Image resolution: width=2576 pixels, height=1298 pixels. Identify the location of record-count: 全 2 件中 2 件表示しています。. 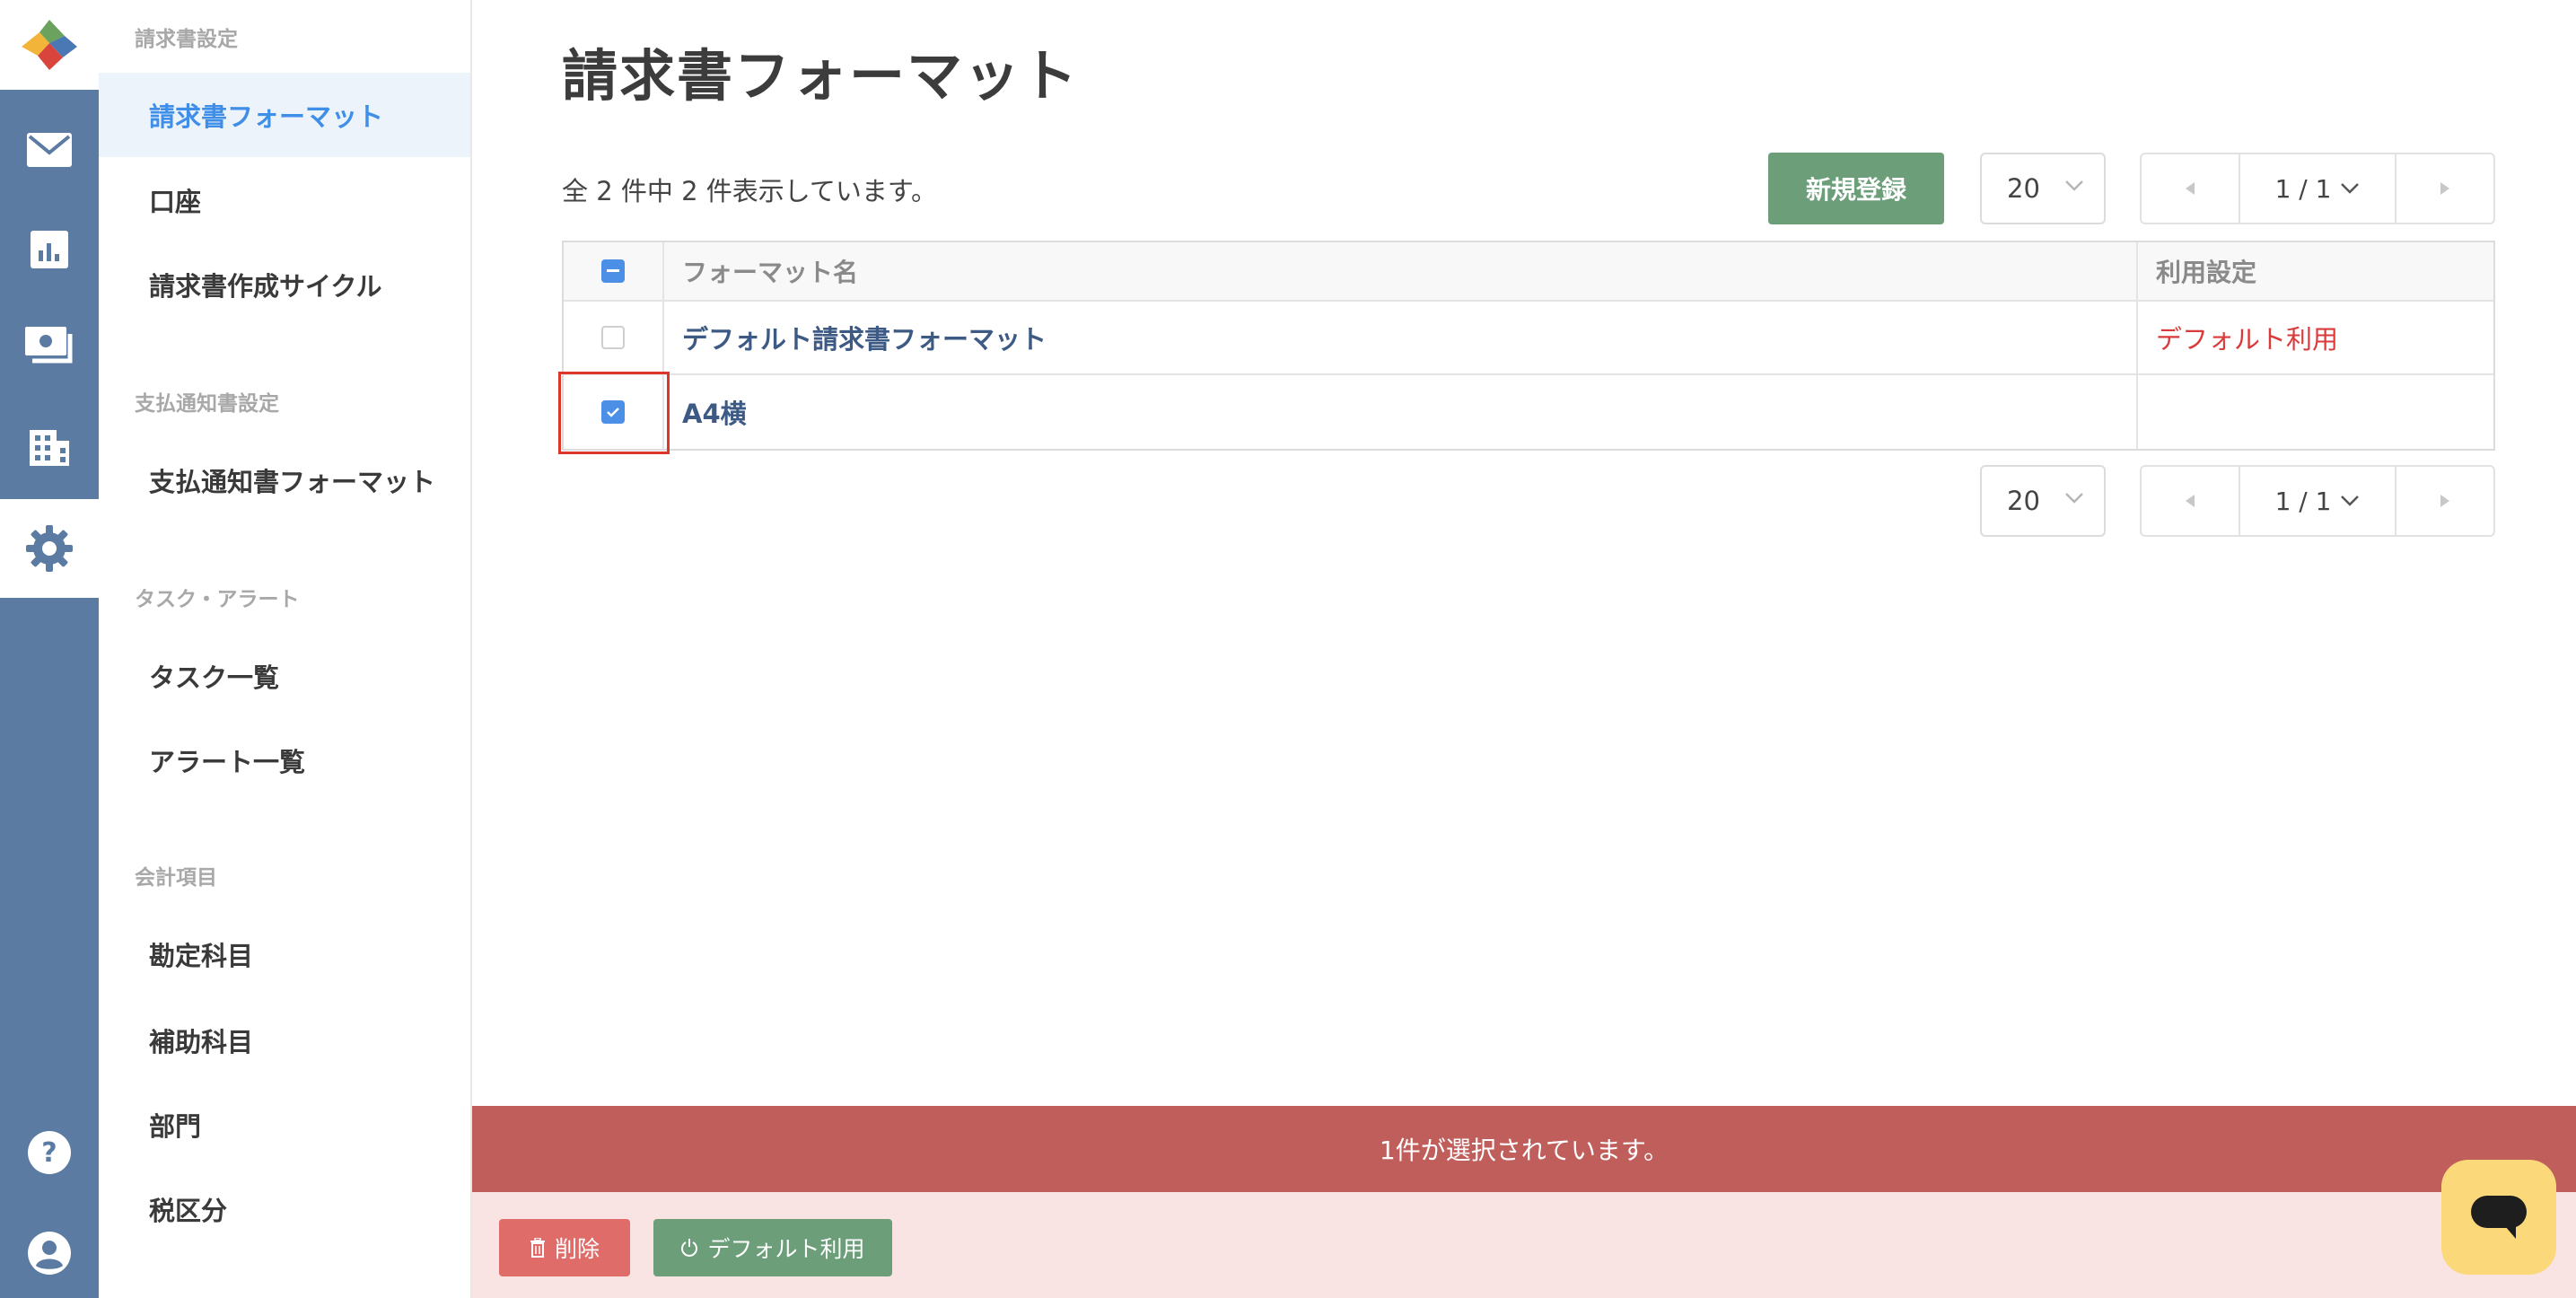
(750, 191).